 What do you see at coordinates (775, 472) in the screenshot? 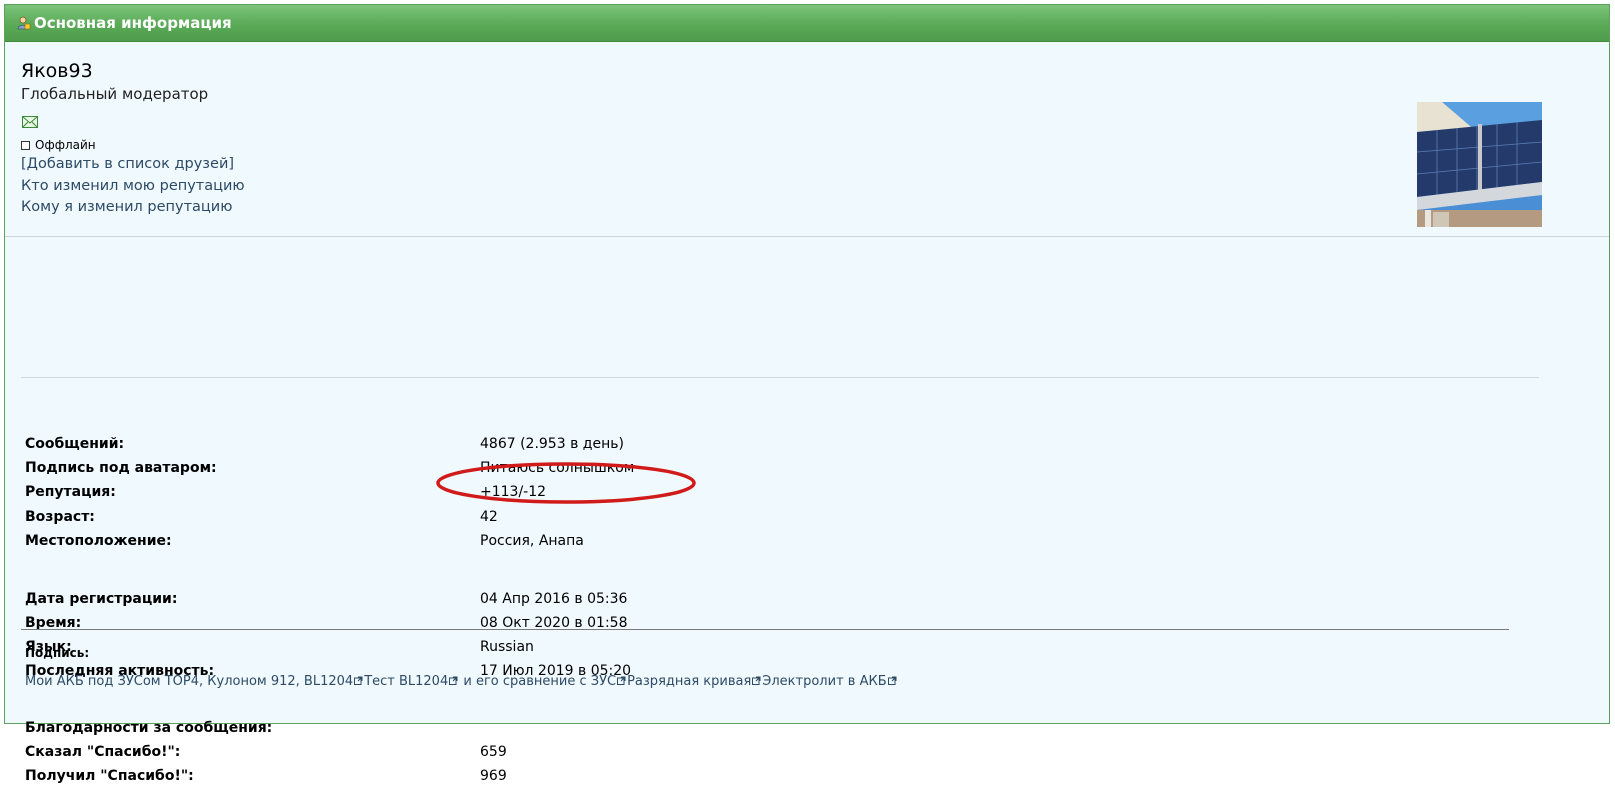
I see `stat-row-signature: Подпись под аватаром: Питаюсь солнышком` at bounding box center [775, 472].